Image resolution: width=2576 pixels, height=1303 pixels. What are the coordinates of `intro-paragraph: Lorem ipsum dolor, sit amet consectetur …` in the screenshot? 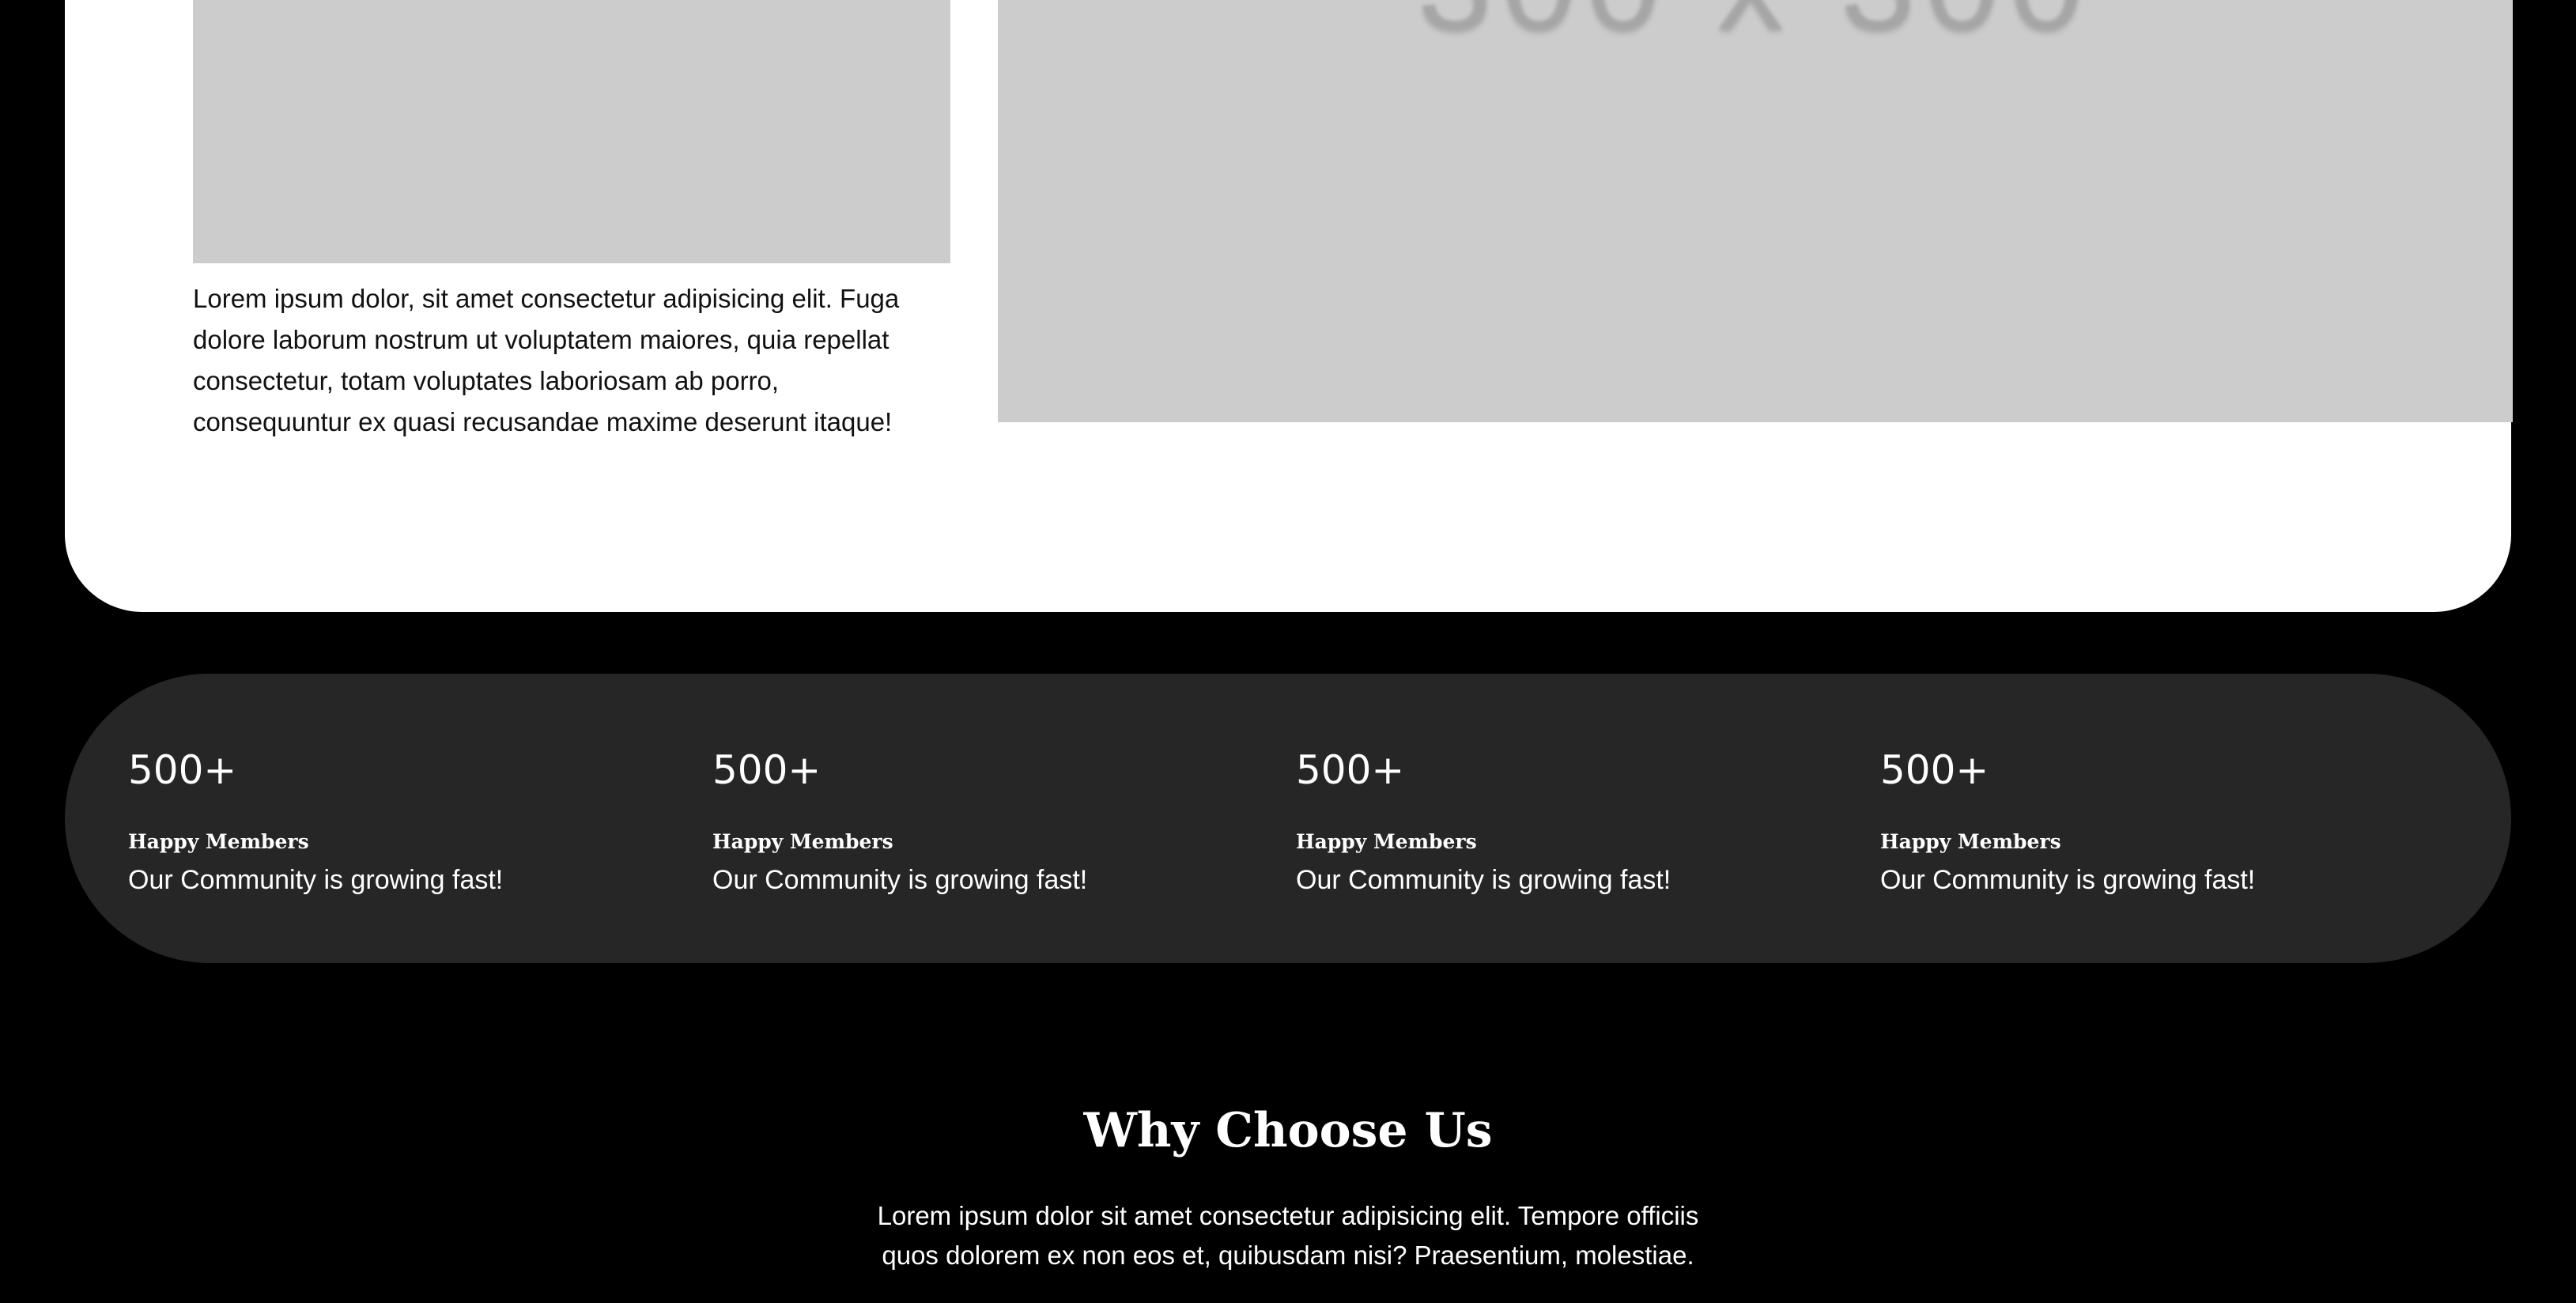 It's located at (546, 360).